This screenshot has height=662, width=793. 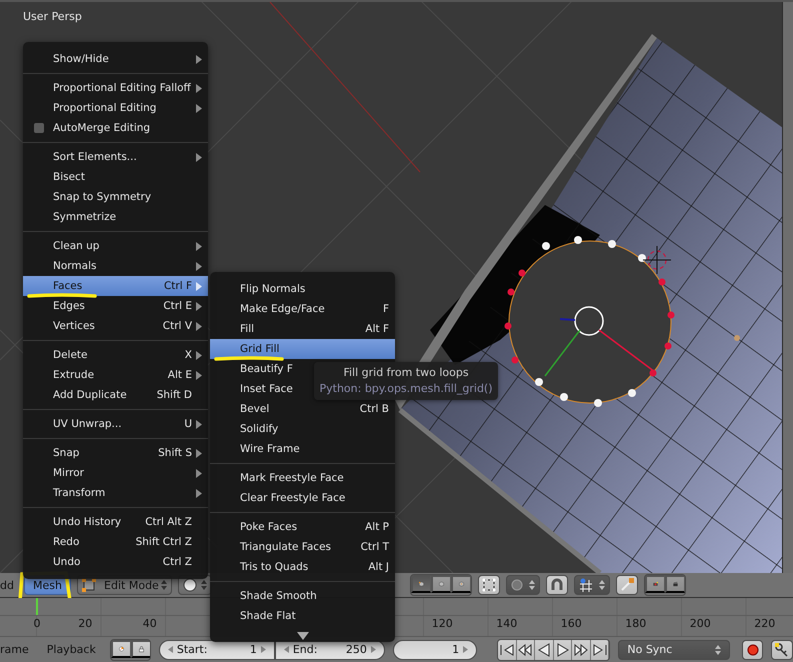 I want to click on record-button, so click(x=753, y=650).